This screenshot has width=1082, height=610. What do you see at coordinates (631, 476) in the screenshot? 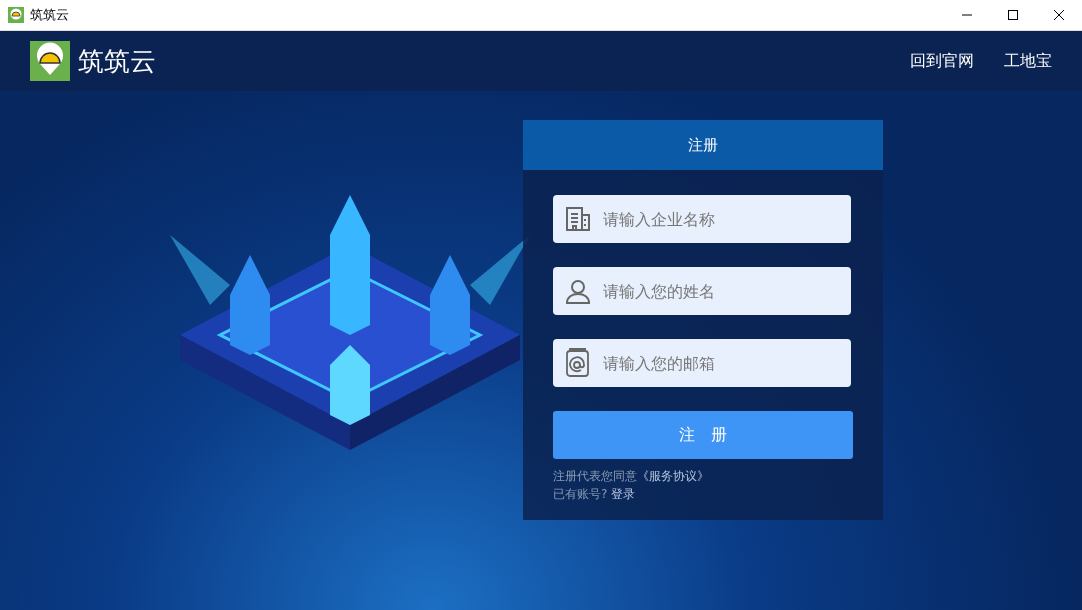
I see `agreement-text: 注册代表您同意《服务协议》` at bounding box center [631, 476].